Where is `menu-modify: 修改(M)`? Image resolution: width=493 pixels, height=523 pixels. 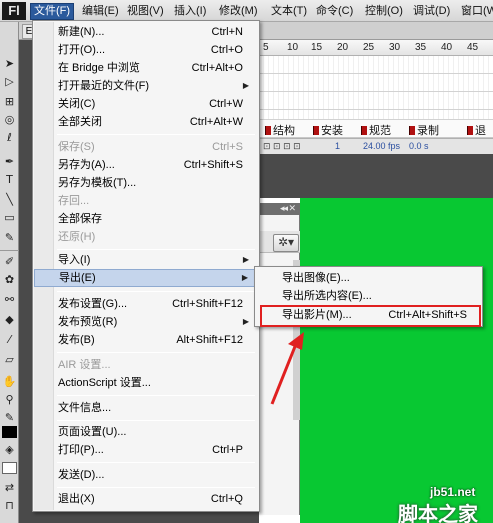
menu-modify: 修改(M) is located at coordinates (238, 11).